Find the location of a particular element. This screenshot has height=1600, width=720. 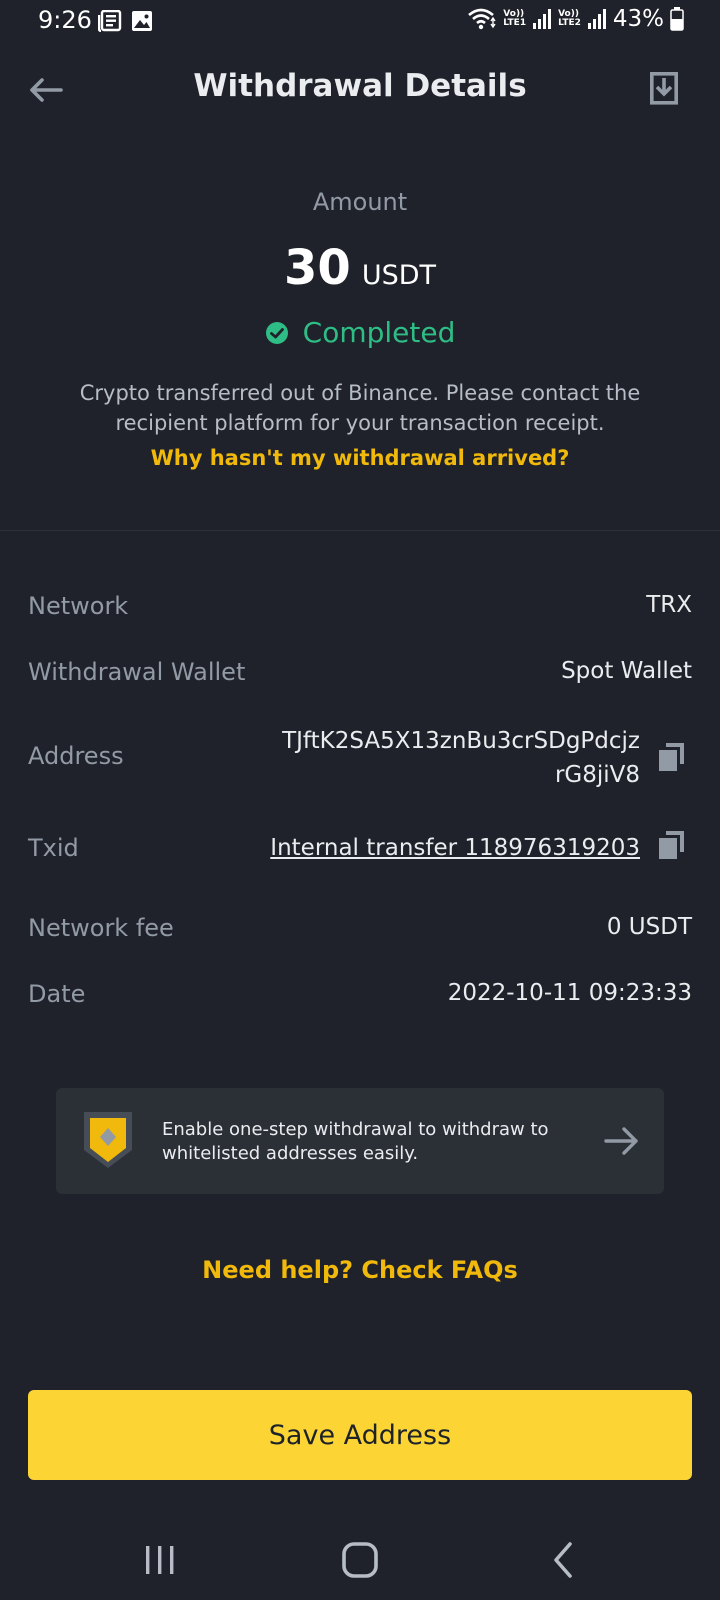

date-label: Date is located at coordinates (57, 994).